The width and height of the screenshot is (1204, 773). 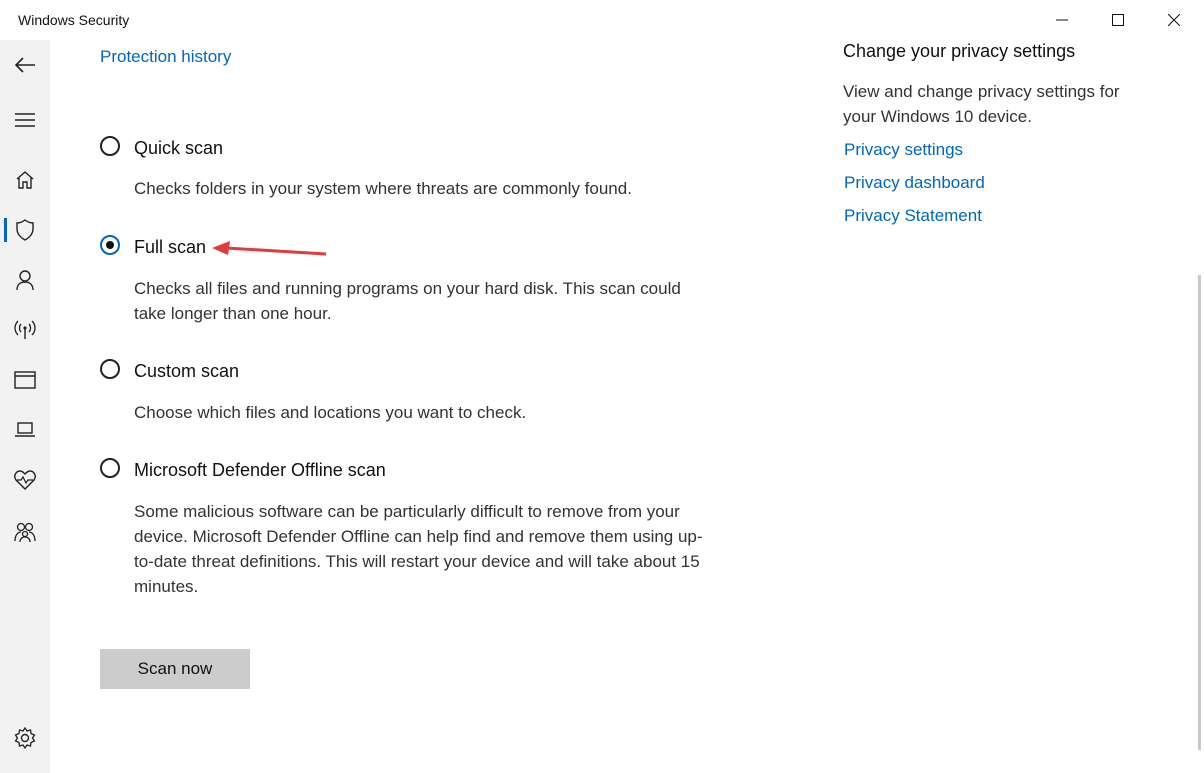 I want to click on sidebar-item-device-health, so click(x=25, y=480).